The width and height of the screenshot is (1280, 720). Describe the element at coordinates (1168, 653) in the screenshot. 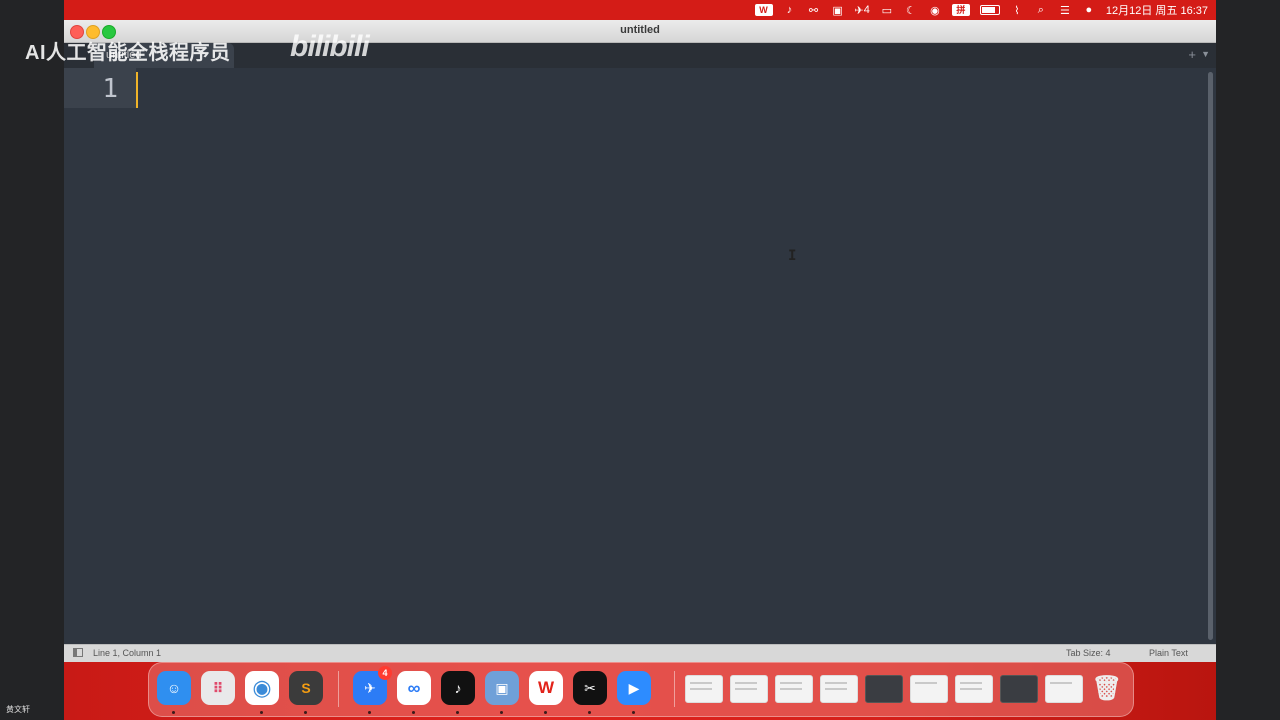

I see `syntax-mode: Plain Text` at that location.